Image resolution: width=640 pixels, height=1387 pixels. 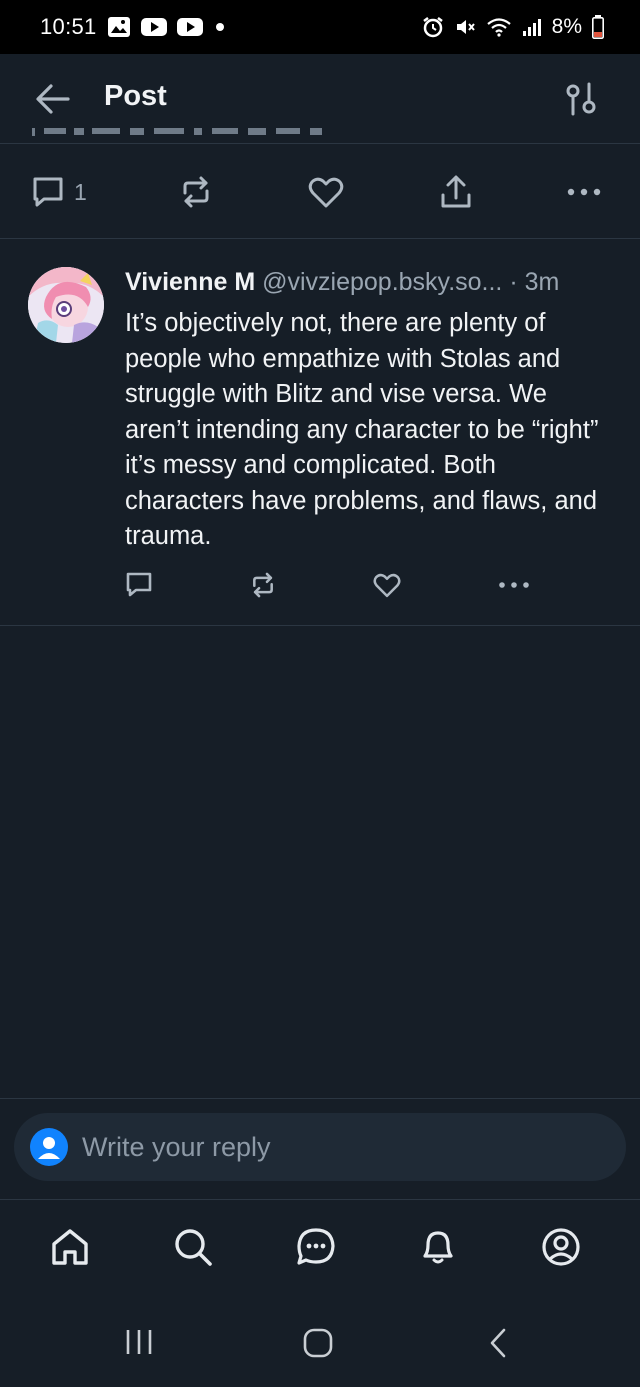 I want to click on battery-icon, so click(x=598, y=27).